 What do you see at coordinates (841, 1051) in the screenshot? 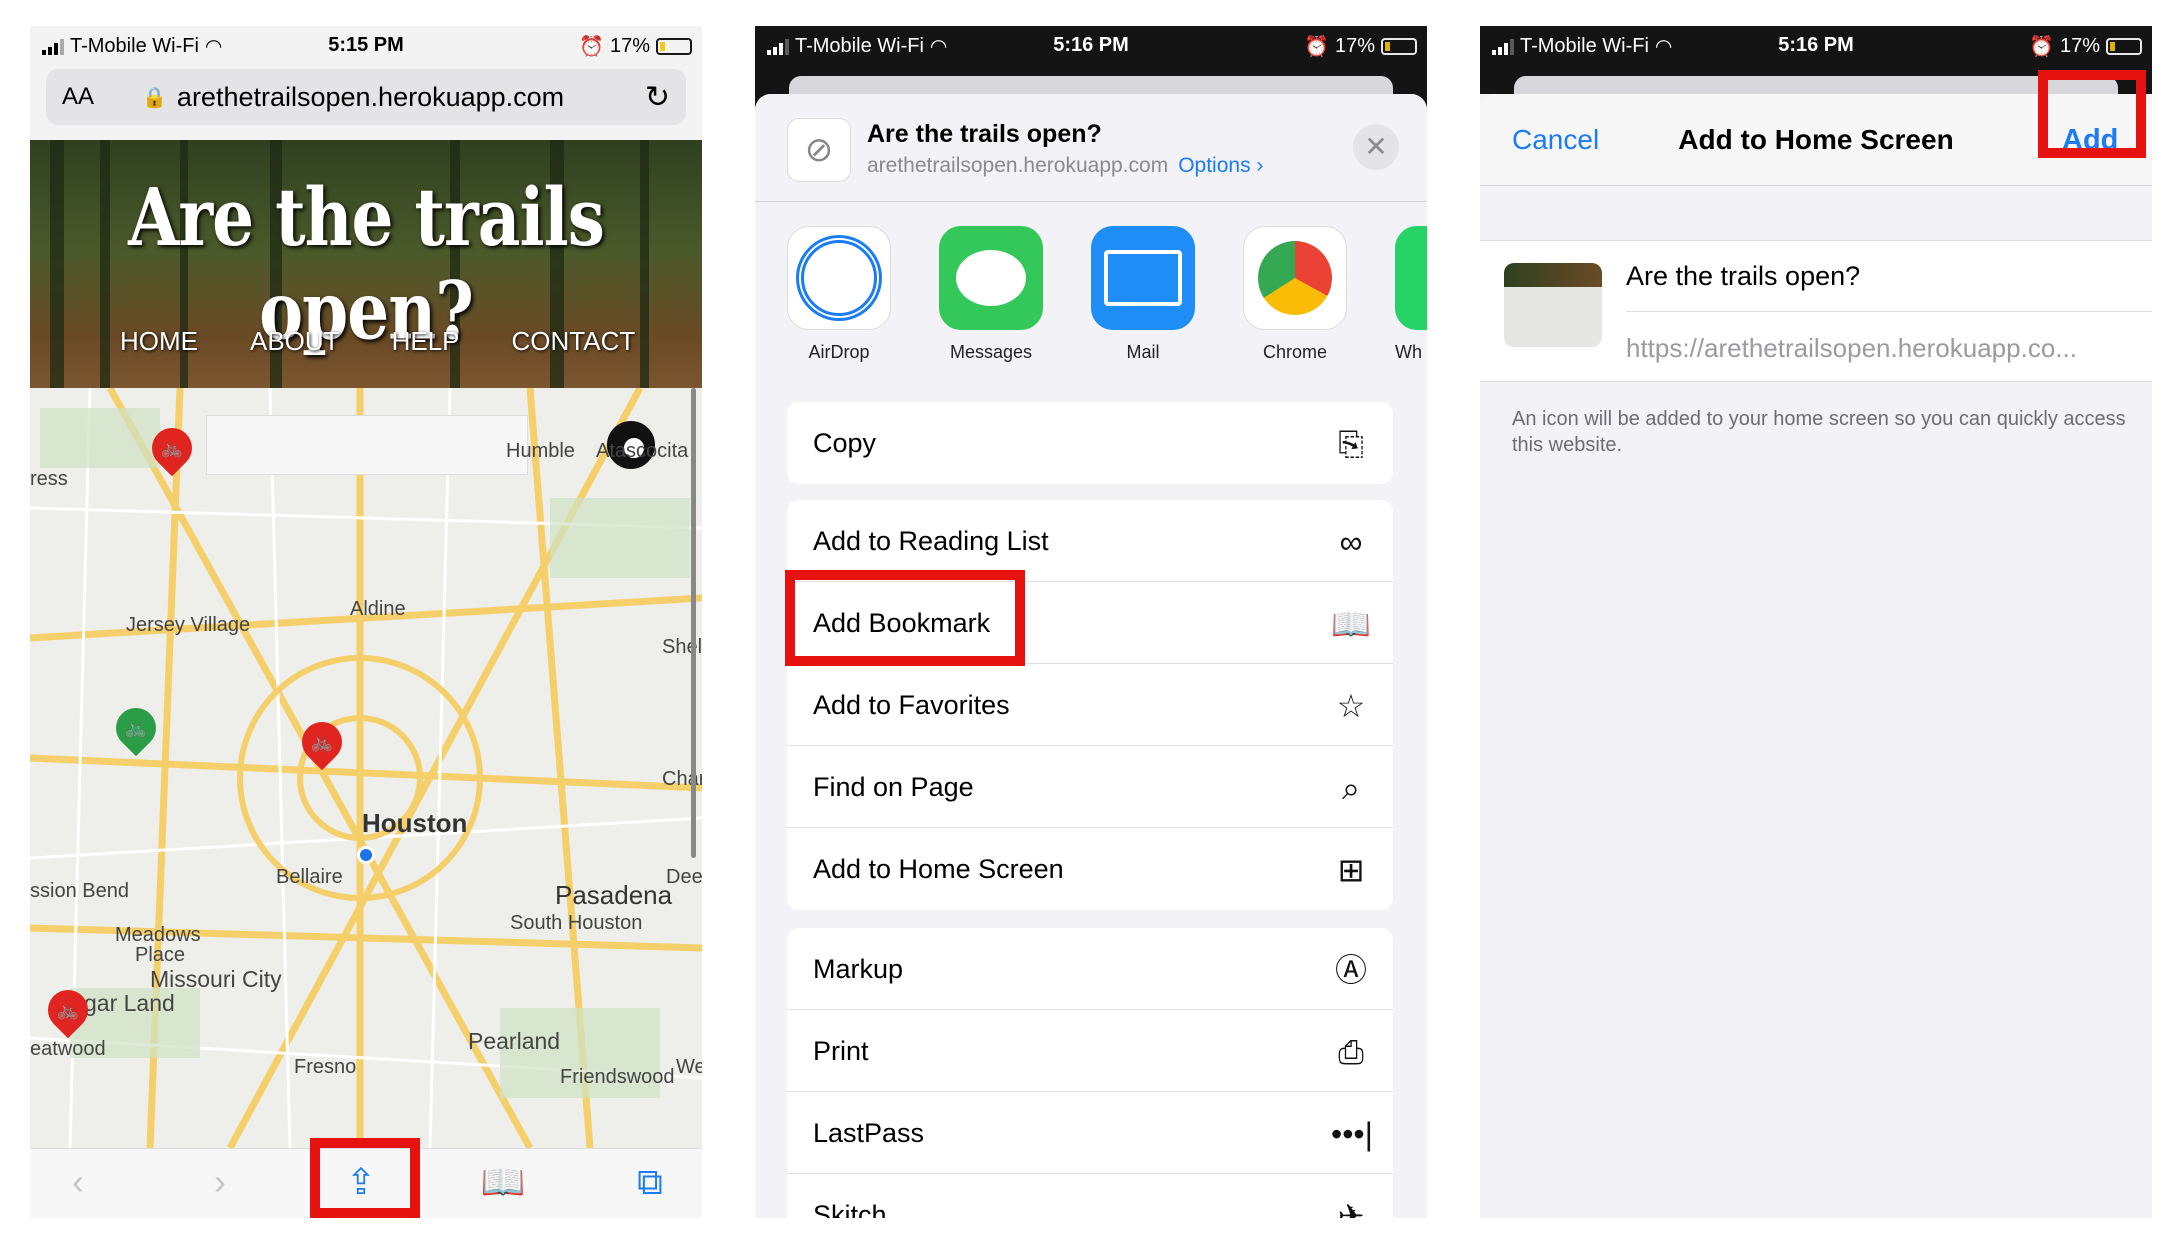
I see `action-label: Print` at bounding box center [841, 1051].